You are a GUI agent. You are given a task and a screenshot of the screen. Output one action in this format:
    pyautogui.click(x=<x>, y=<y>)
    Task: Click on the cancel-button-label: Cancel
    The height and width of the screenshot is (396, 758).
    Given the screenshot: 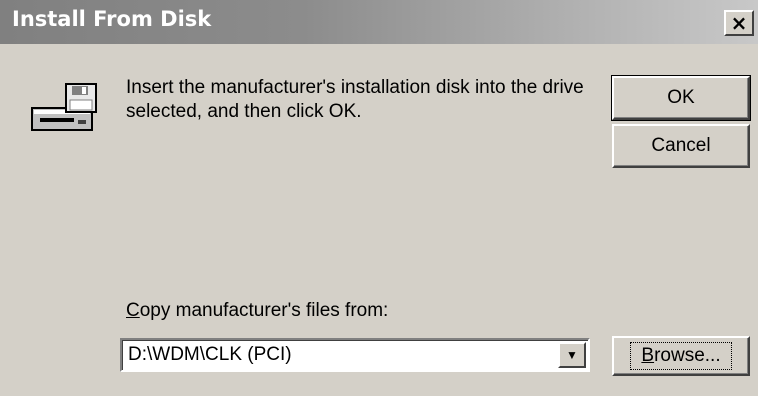 What is the action you would take?
    pyautogui.click(x=681, y=145)
    